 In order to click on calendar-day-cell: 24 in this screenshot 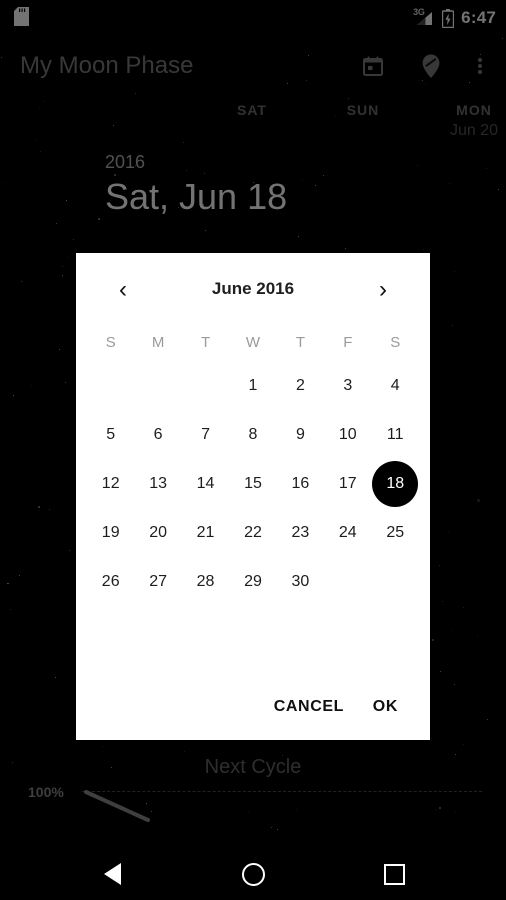, I will do `click(347, 532)`.